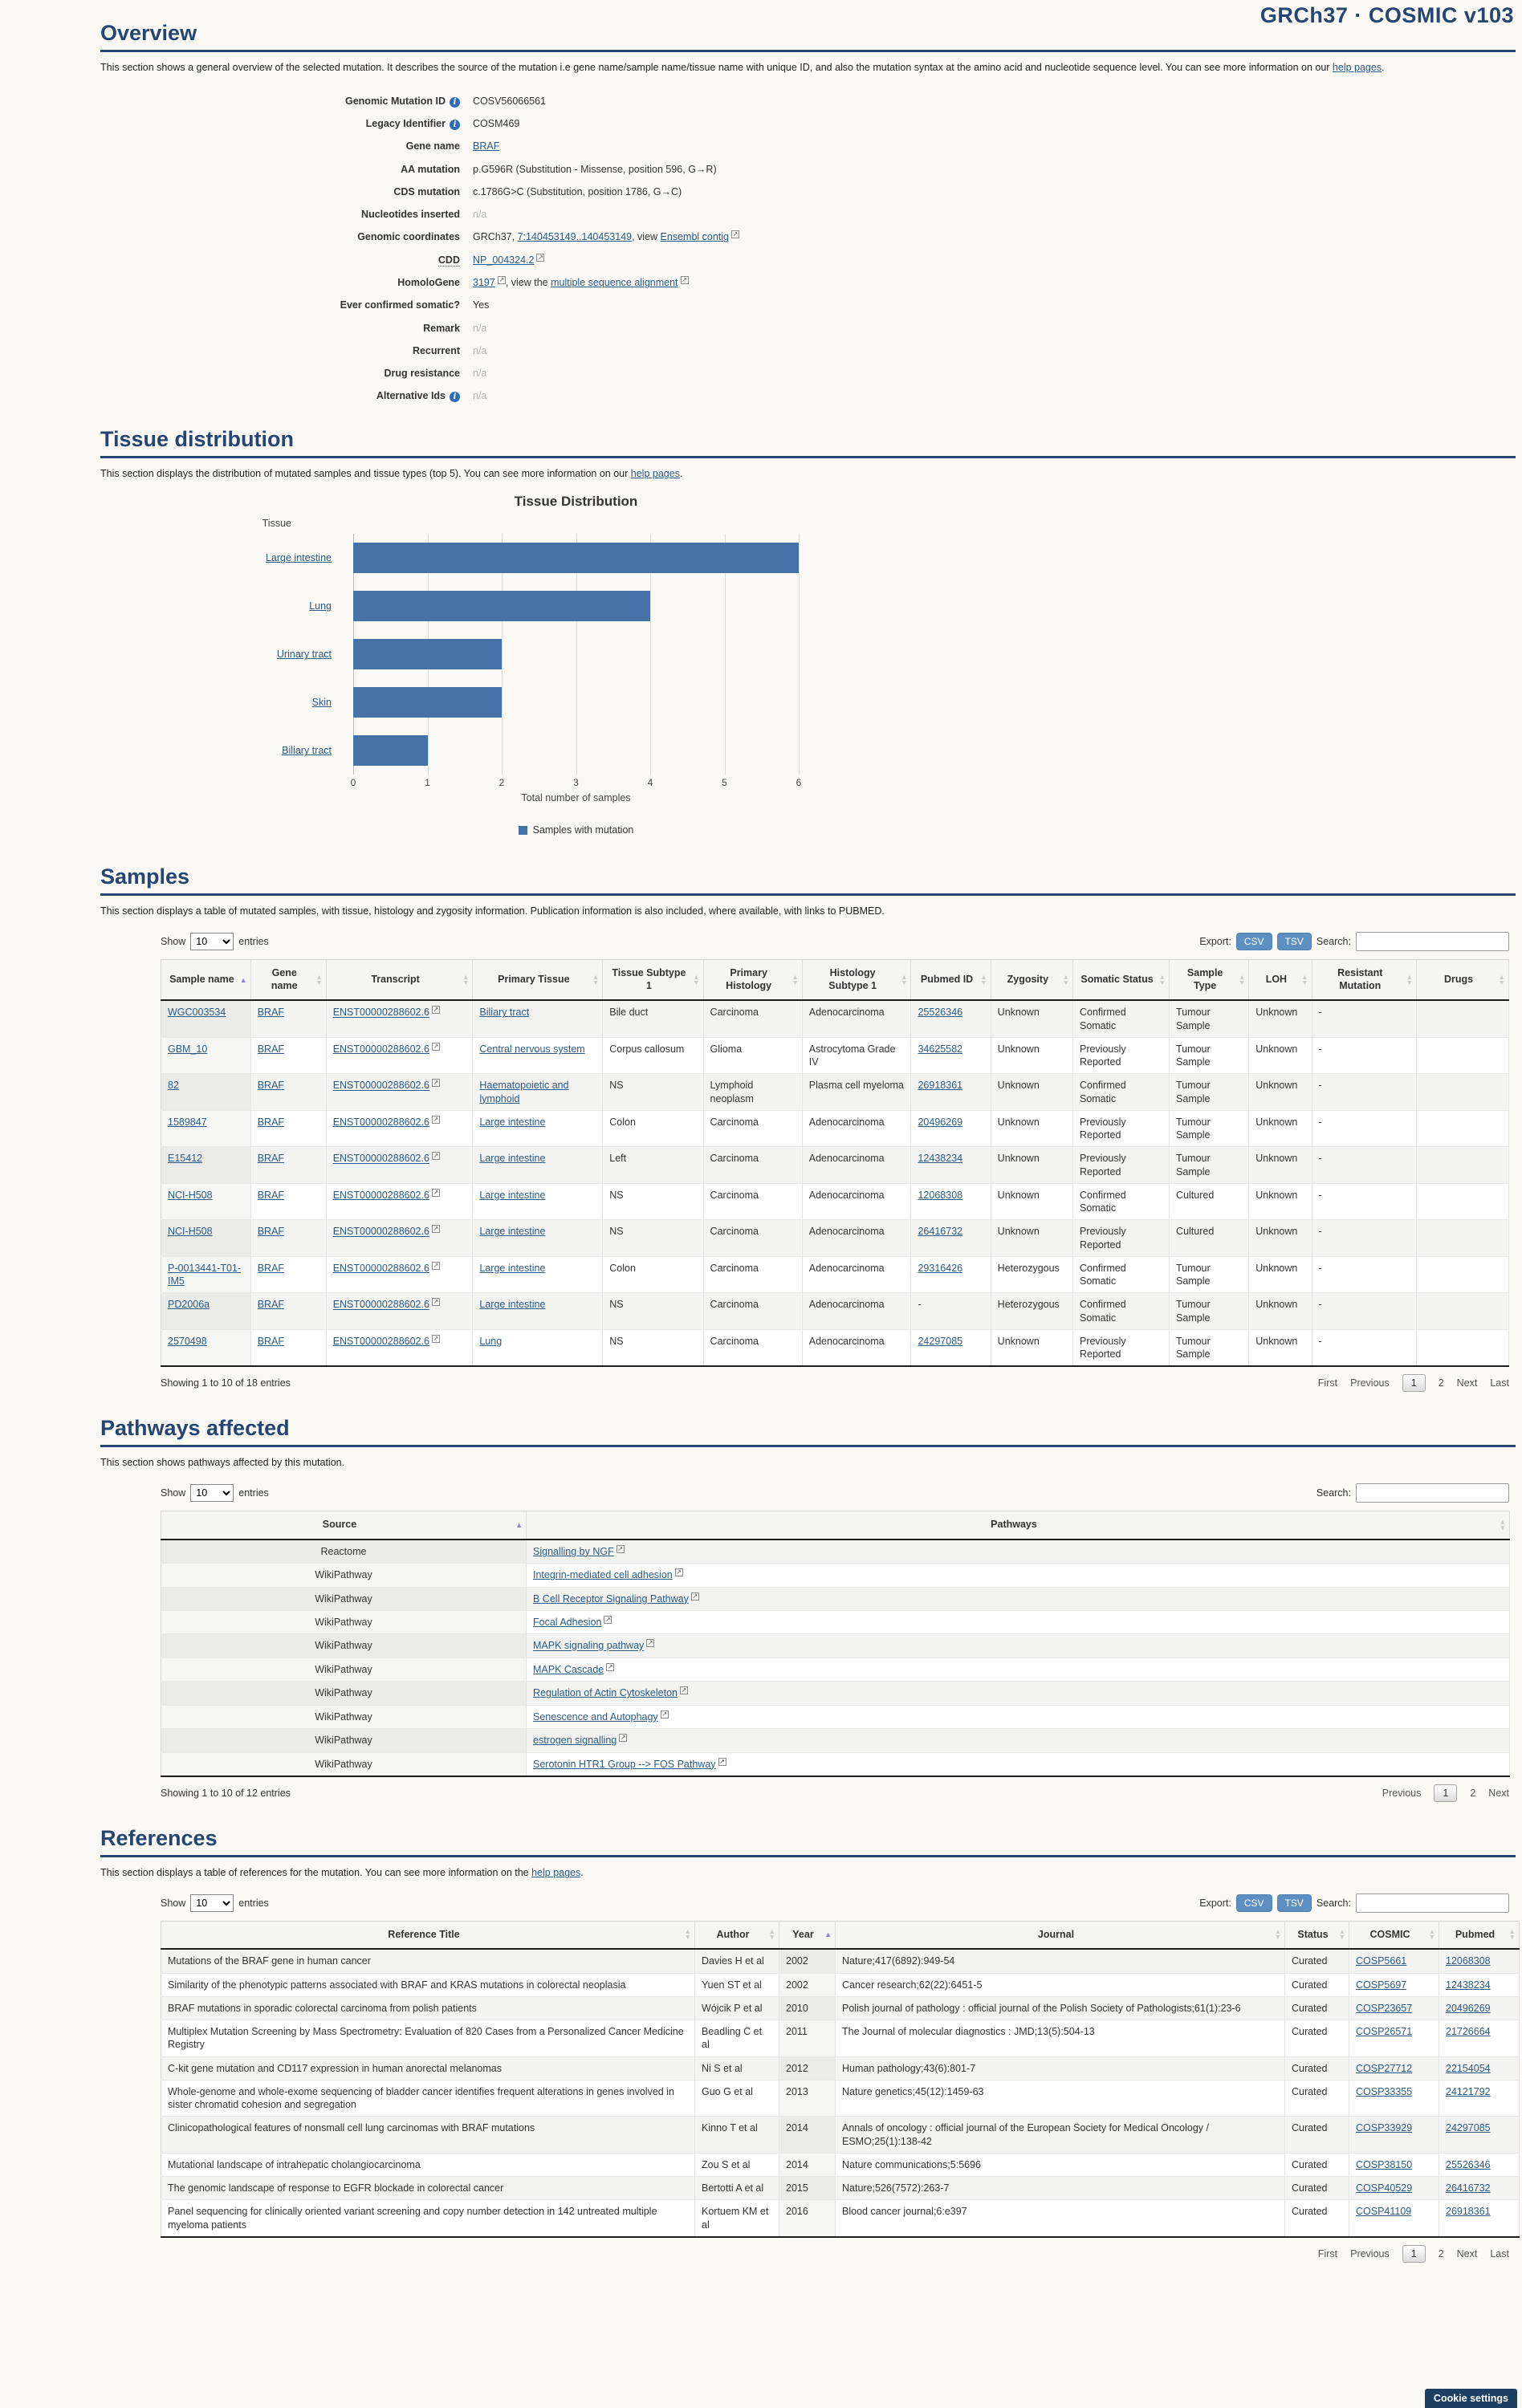 The height and width of the screenshot is (2408, 1522). I want to click on references-column-header: Author ▲ ▼, so click(737, 1936).